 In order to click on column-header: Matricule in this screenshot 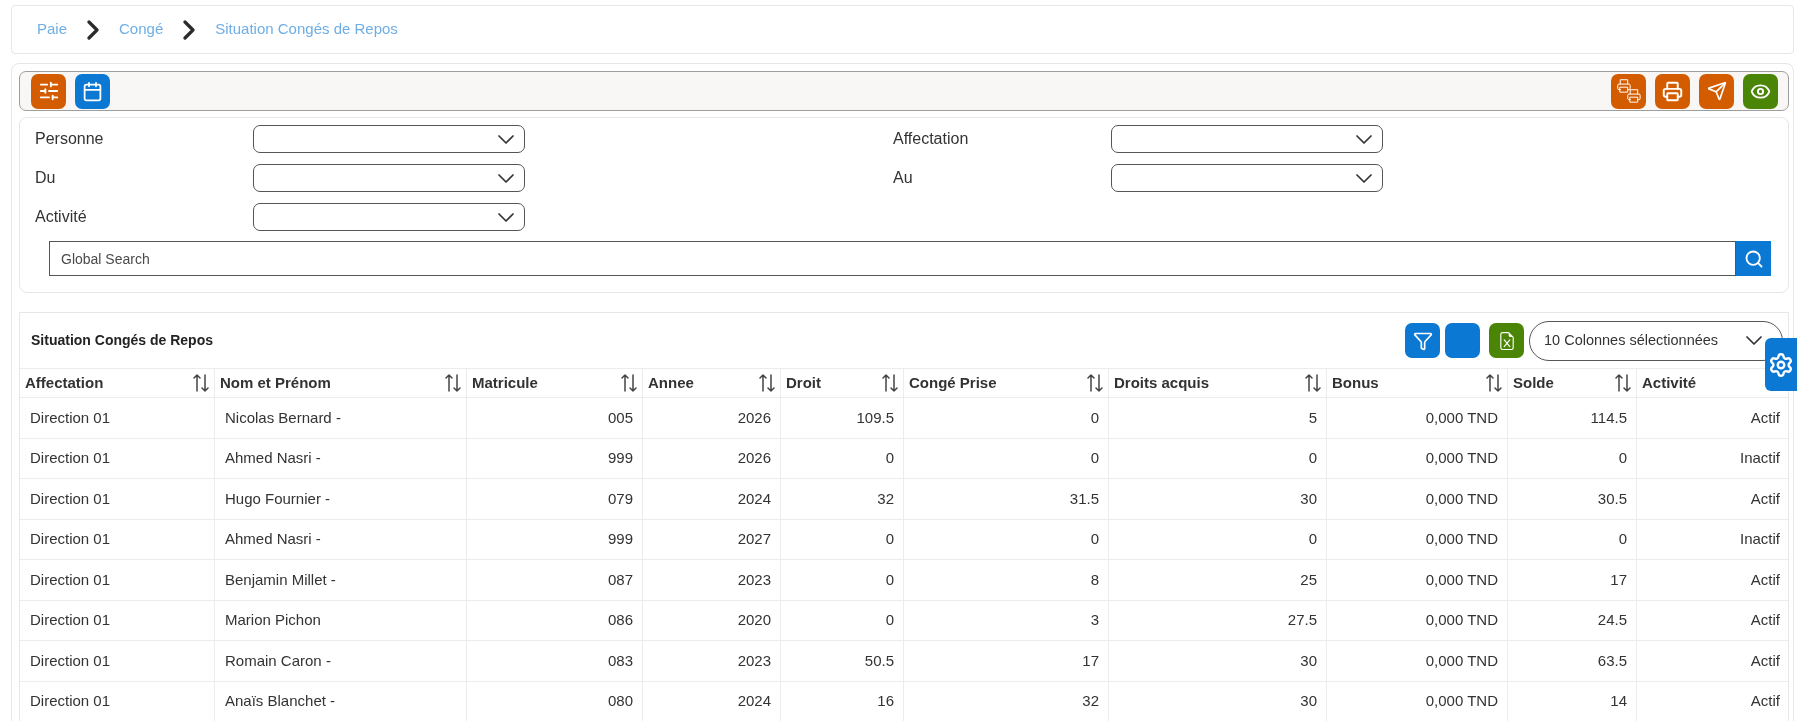, I will do `click(555, 383)`.